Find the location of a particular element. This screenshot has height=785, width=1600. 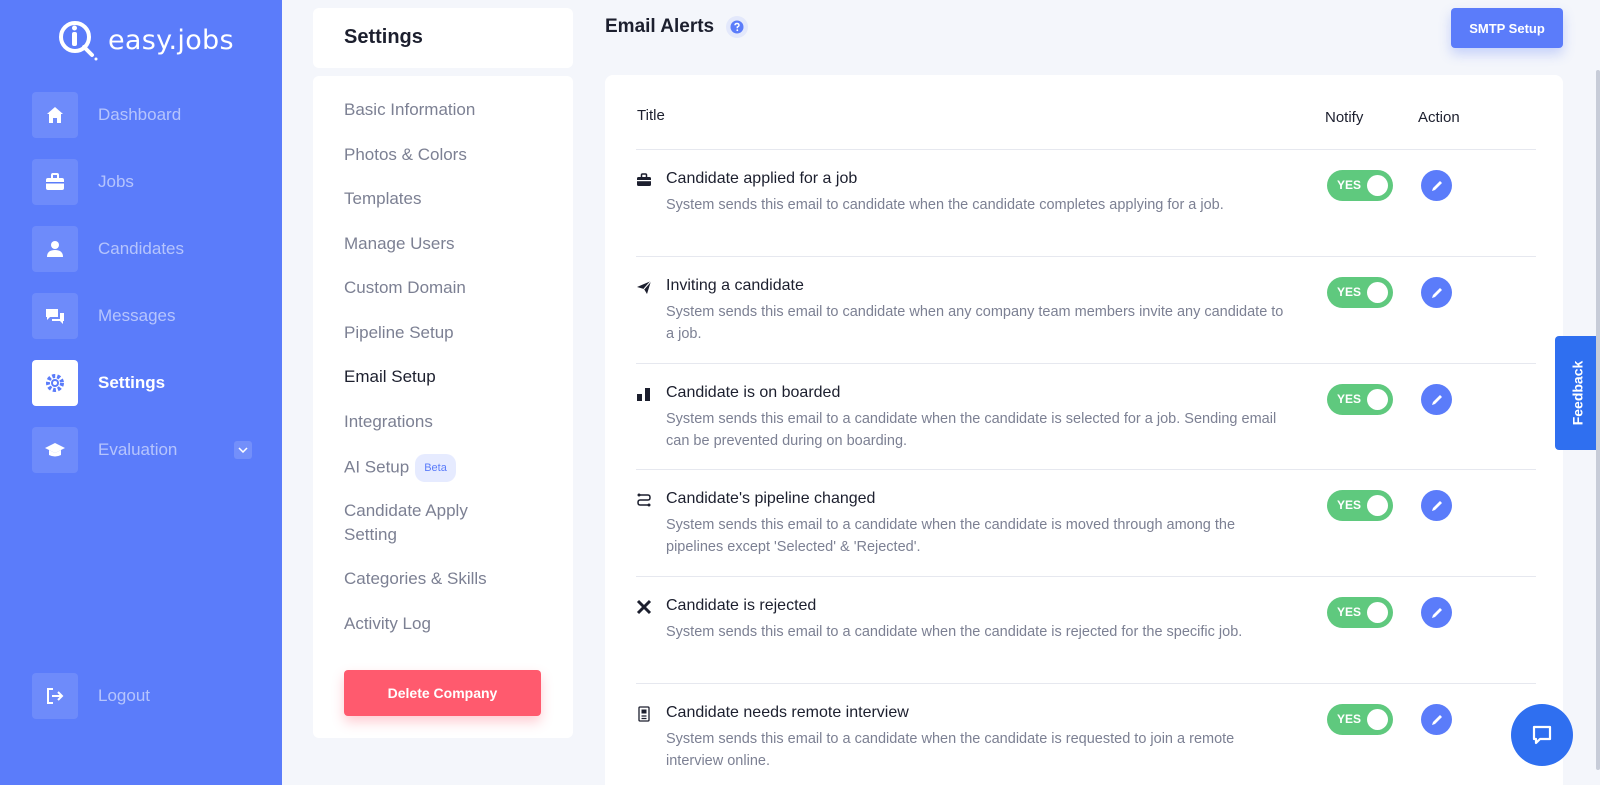

menu-item-label: Candidate Apply is located at coordinates (406, 510).